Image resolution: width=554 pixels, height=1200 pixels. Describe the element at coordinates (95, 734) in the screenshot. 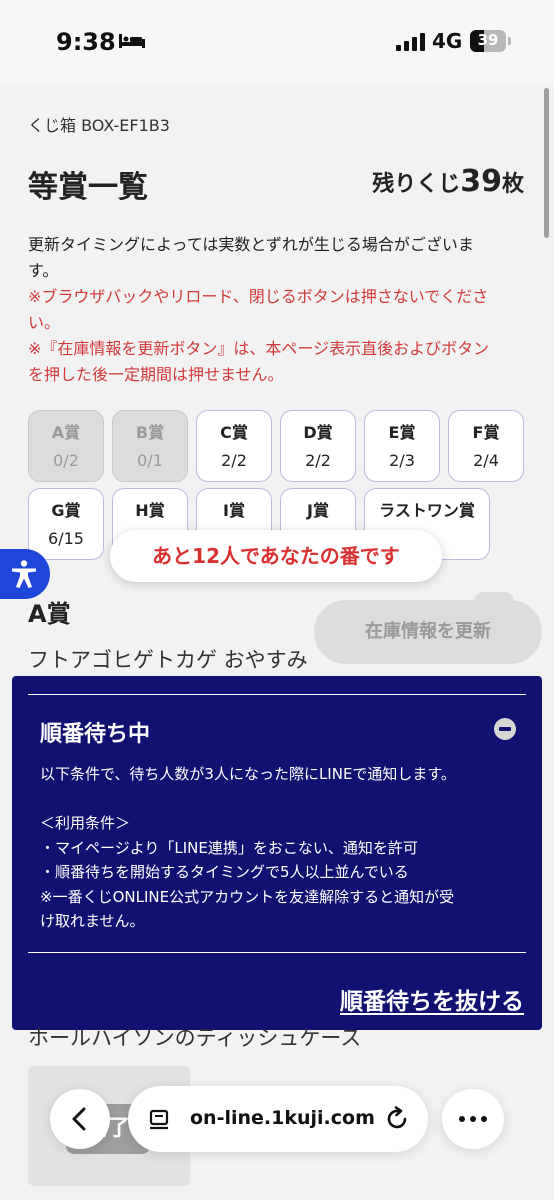

I see `queue-panel-title: 順番待ち中` at that location.